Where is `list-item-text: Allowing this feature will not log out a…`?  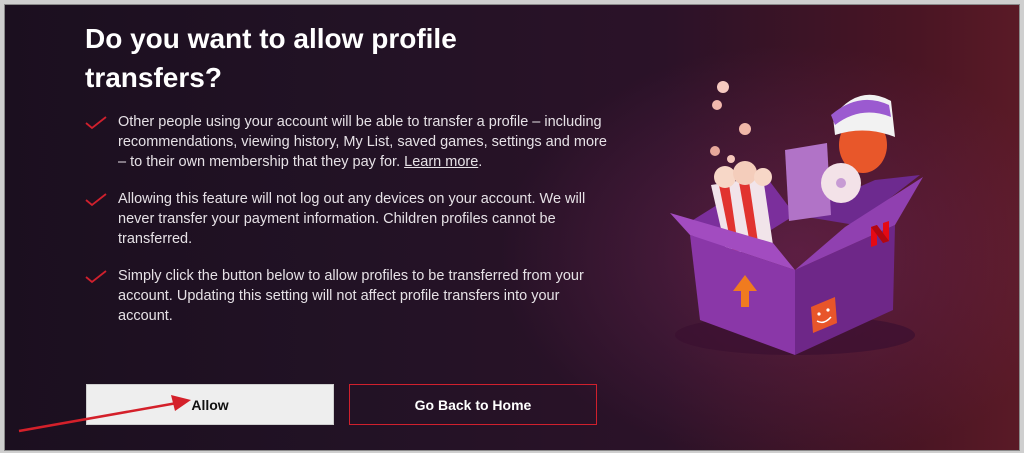 list-item-text: Allowing this feature will not log out a… is located at coordinates (352, 219).